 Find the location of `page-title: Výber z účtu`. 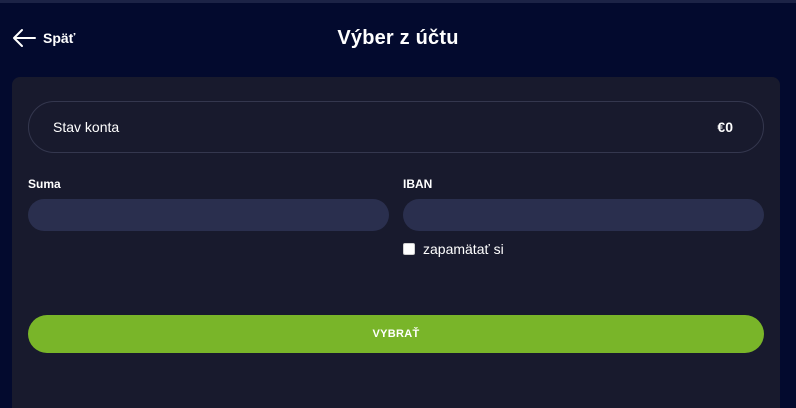

page-title: Výber z účtu is located at coordinates (398, 38).